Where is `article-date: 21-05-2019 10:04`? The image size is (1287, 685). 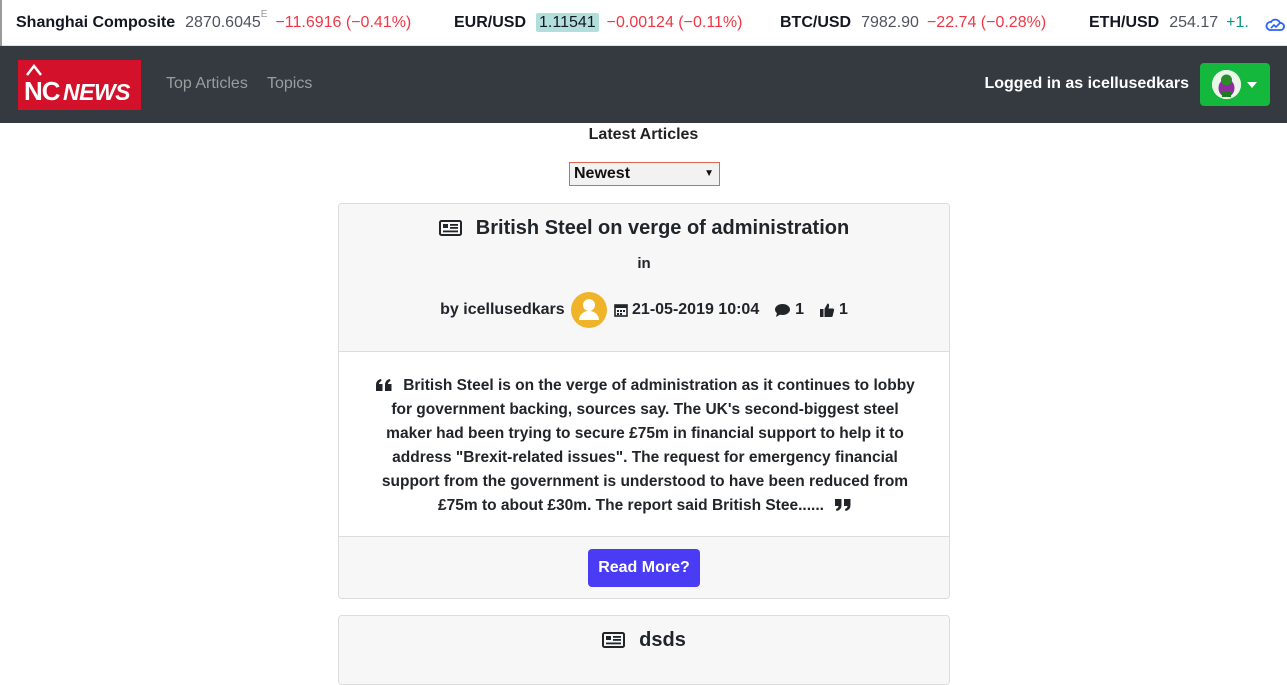
article-date: 21-05-2019 10:04 is located at coordinates (696, 309).